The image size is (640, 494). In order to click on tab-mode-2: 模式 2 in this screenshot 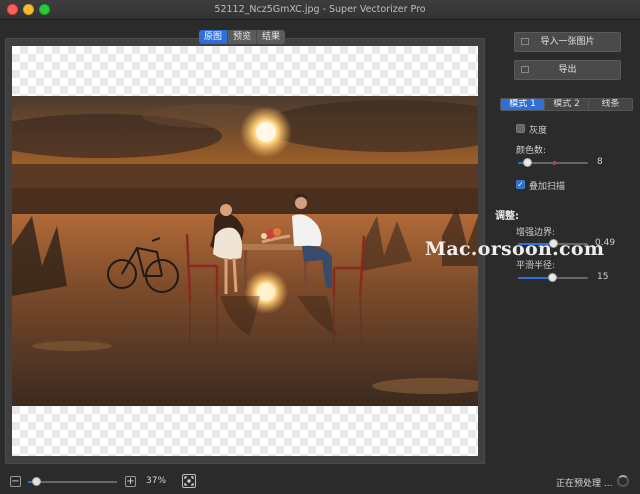, I will do `click(567, 104)`.